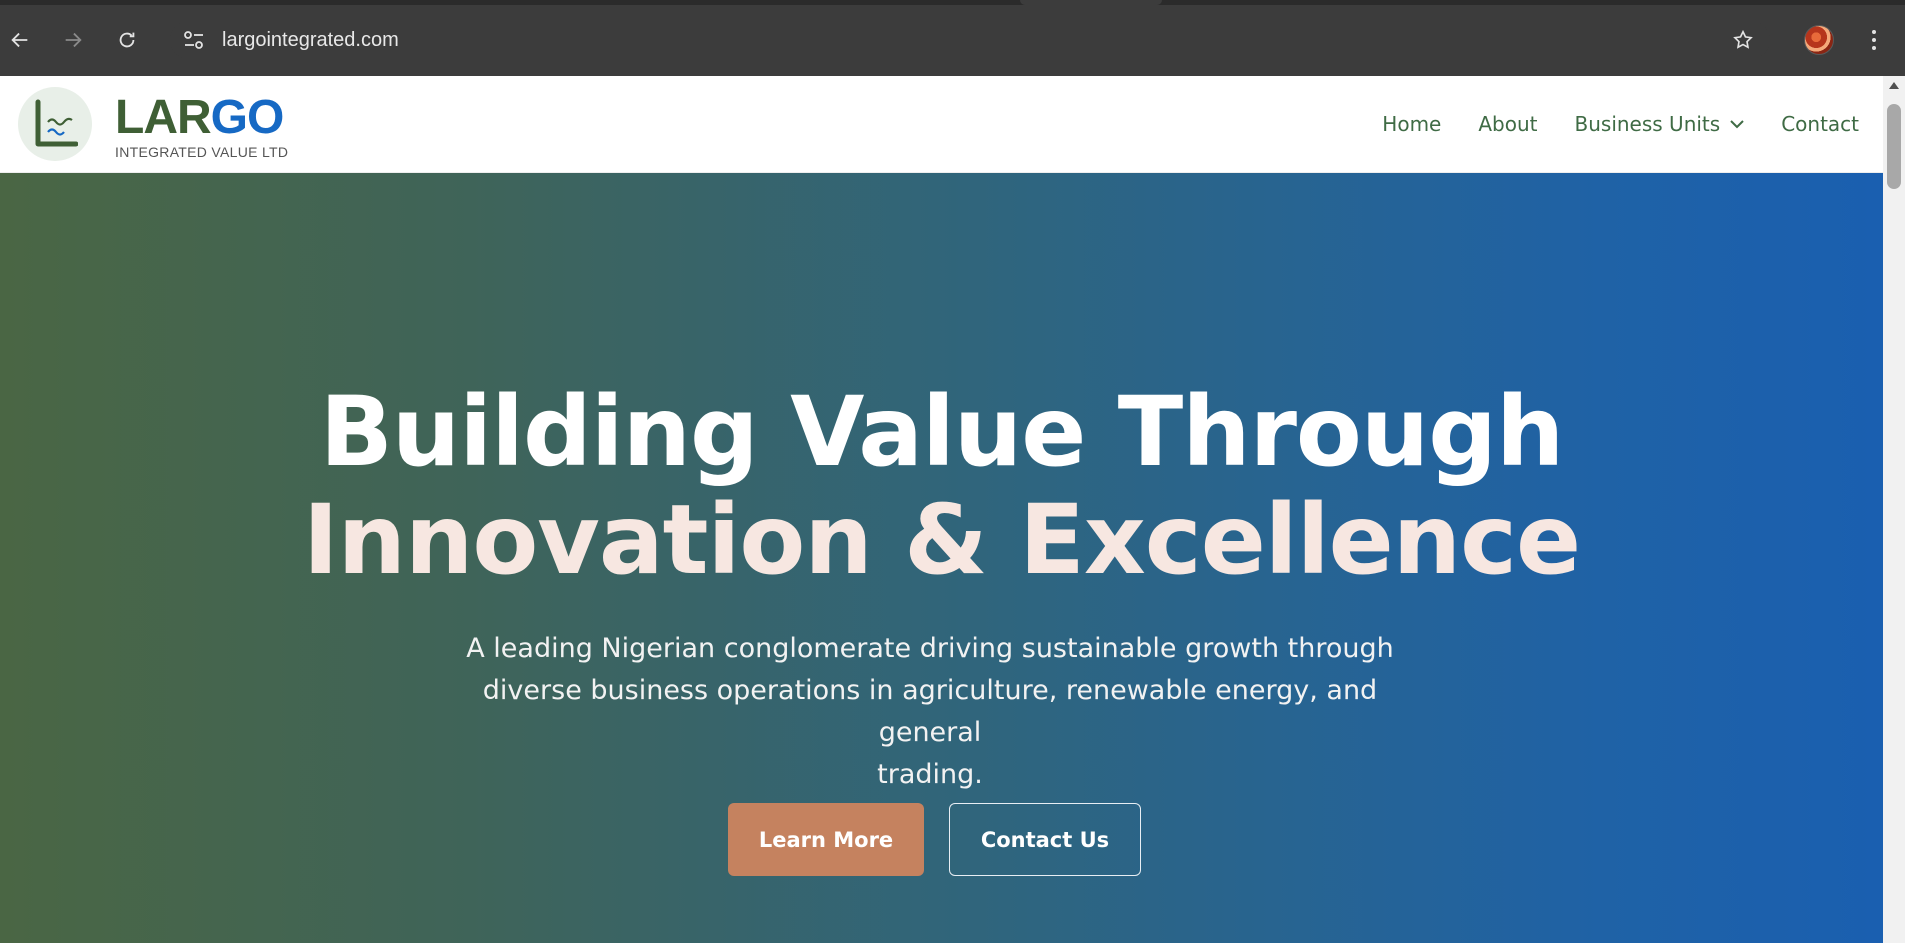 The image size is (1905, 943). Describe the element at coordinates (1874, 40) in the screenshot. I see `more-vert-icon` at that location.